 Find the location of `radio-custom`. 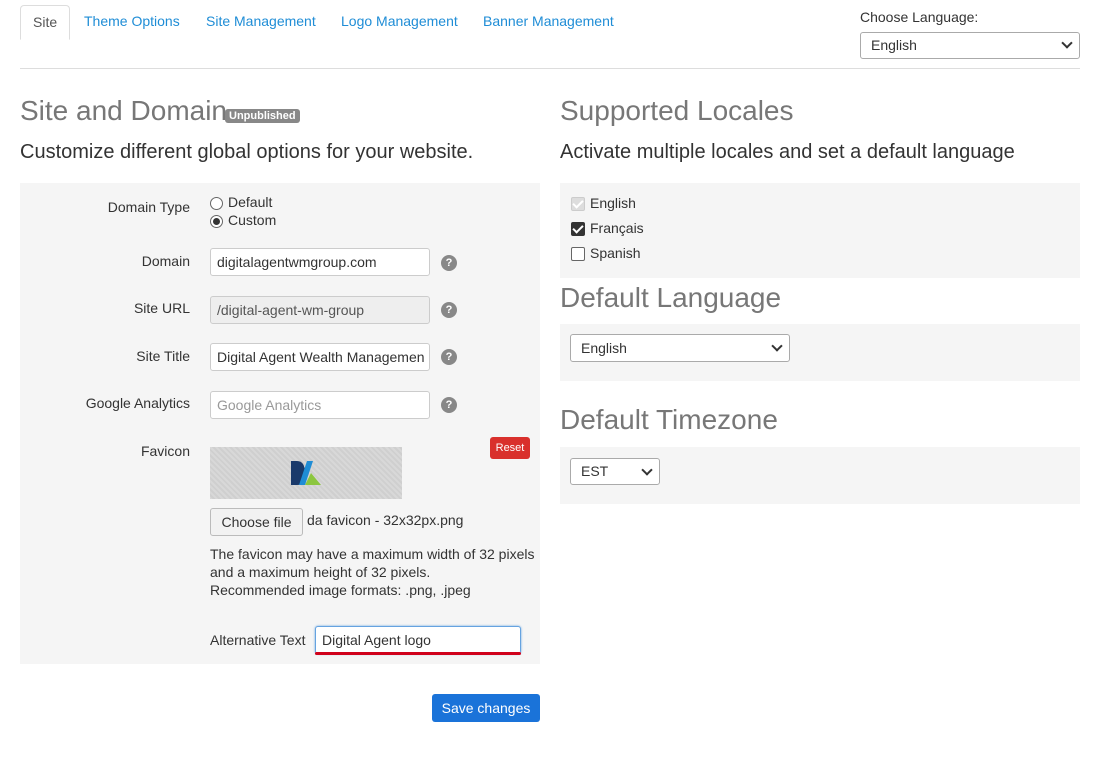

radio-custom is located at coordinates (216, 221).